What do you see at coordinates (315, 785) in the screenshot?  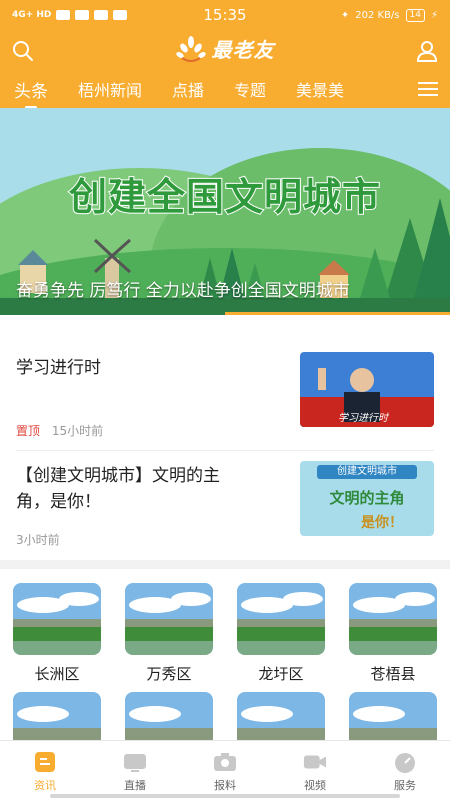 I see `nav-label: 视频` at bounding box center [315, 785].